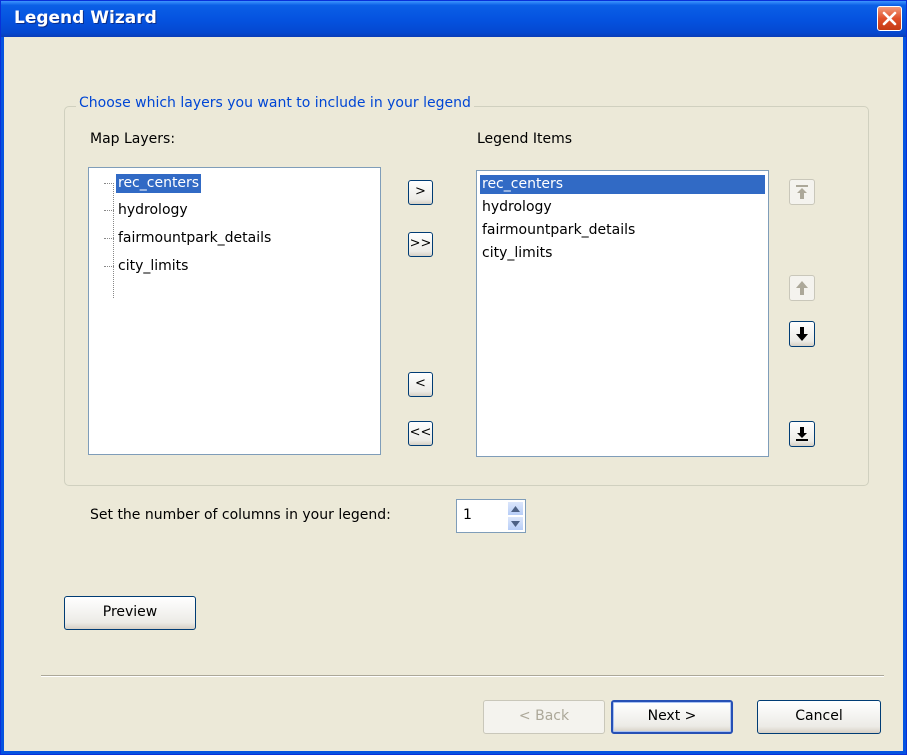  Describe the element at coordinates (491, 516) in the screenshot. I see `columns-spinner: 1` at that location.